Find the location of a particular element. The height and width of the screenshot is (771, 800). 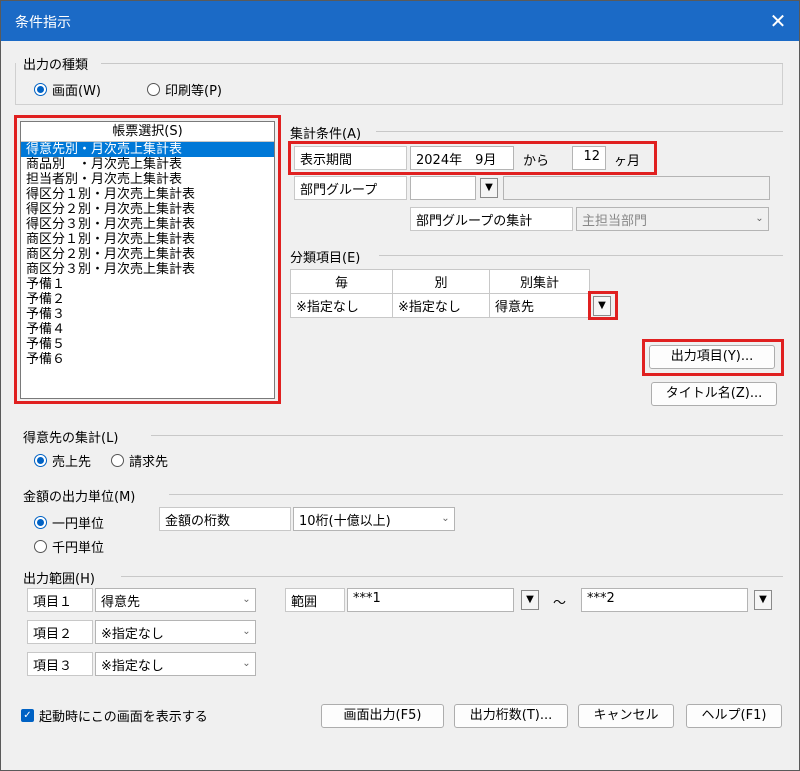

radio-one-yen: 一円単位 is located at coordinates (69, 522).